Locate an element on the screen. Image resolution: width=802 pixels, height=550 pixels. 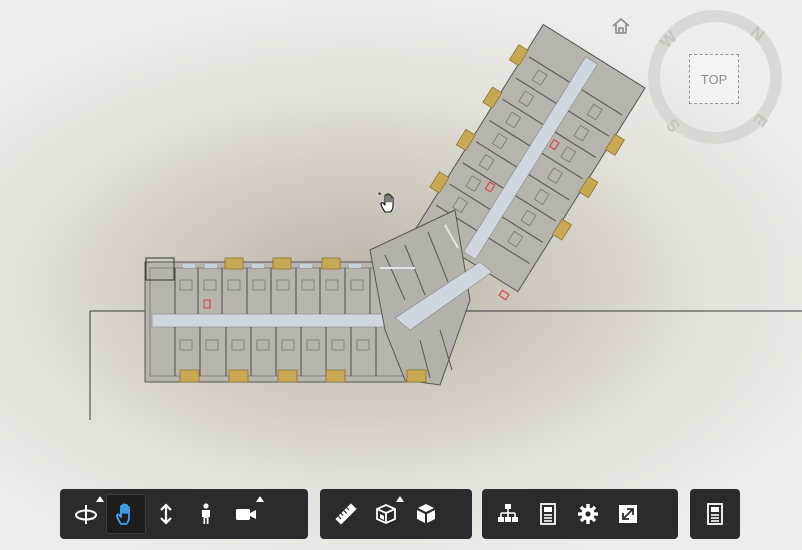
explode-cube-icon is located at coordinates (426, 513).